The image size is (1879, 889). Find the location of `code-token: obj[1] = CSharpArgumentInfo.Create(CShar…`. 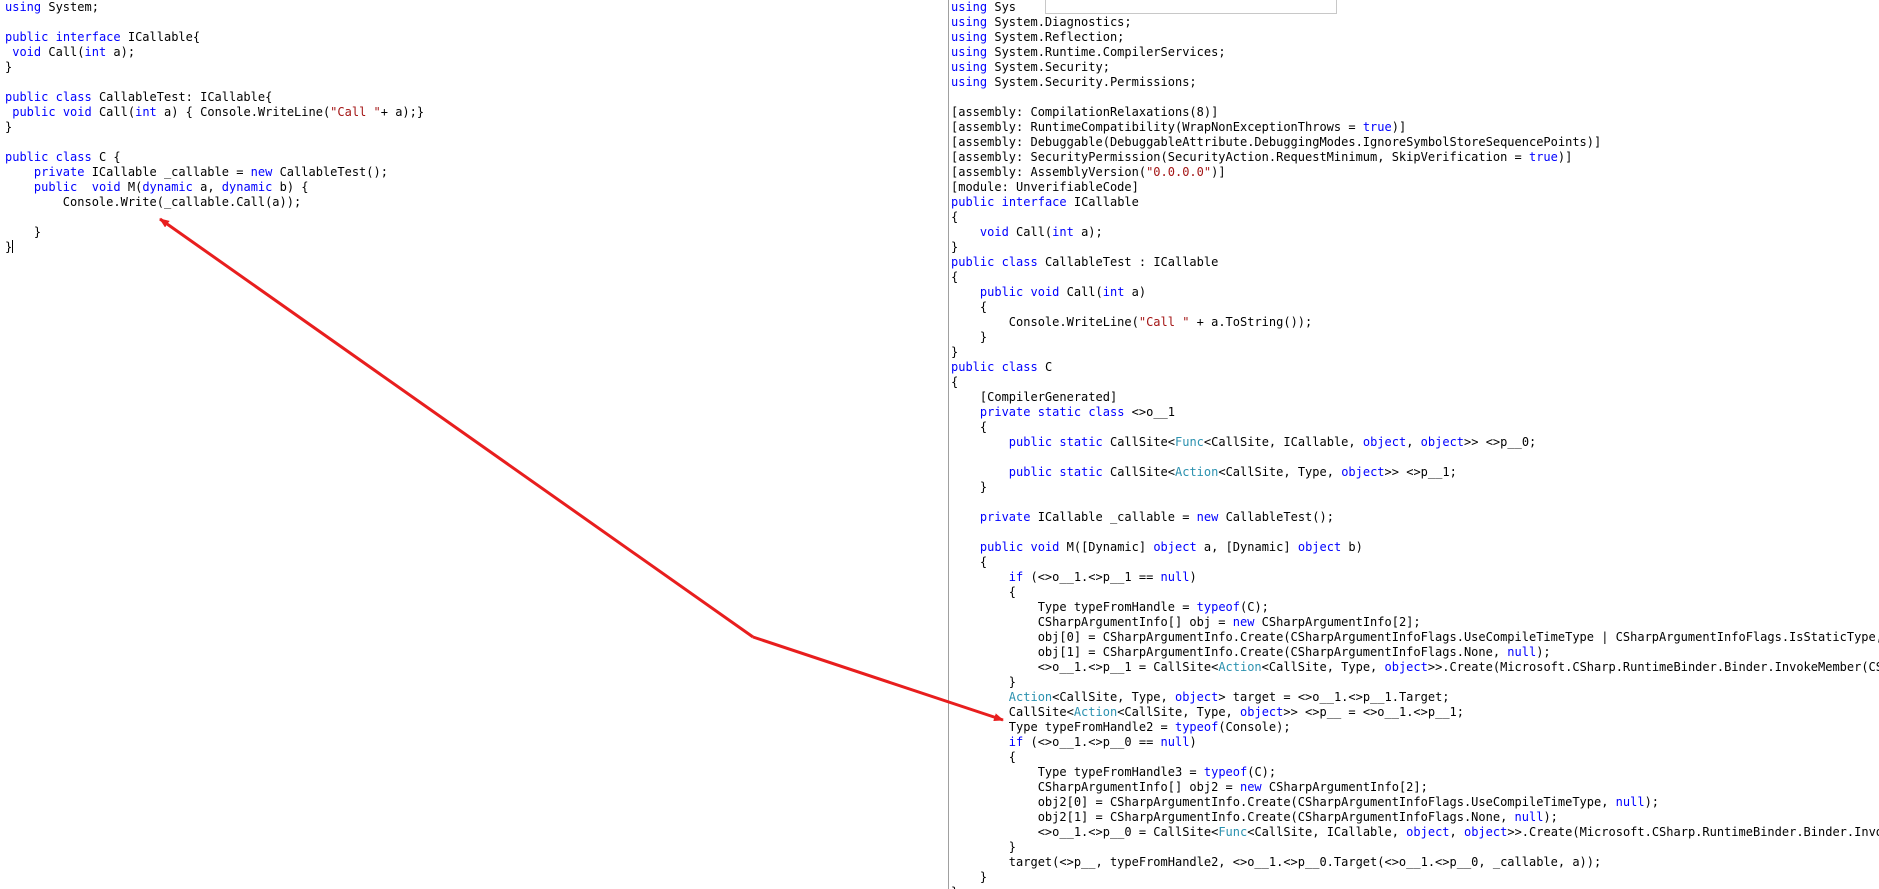

code-token: obj[1] = CSharpArgumentInfo.Create(CShar… is located at coordinates (1229, 652).